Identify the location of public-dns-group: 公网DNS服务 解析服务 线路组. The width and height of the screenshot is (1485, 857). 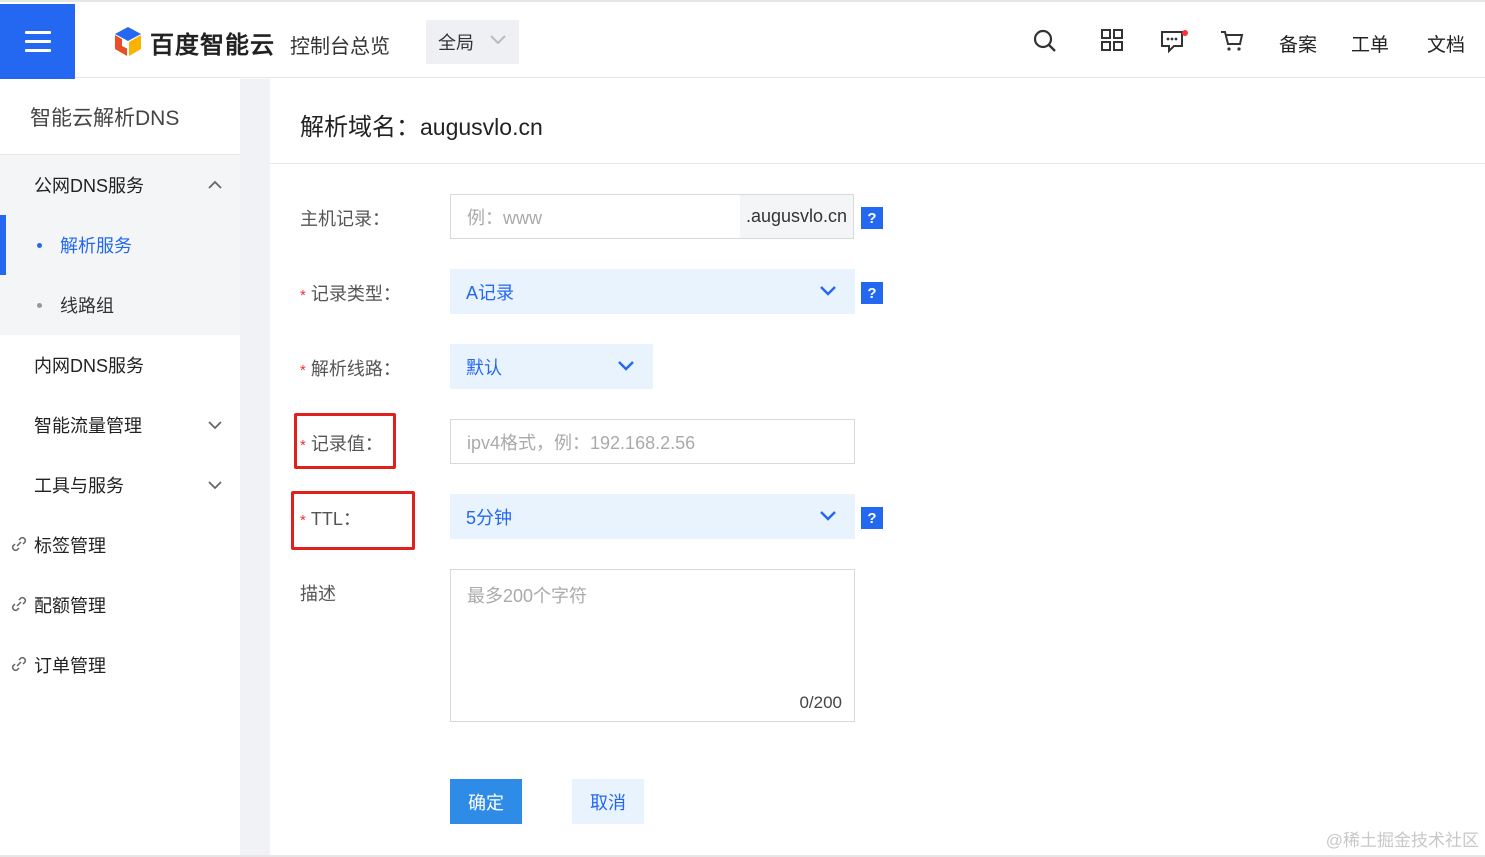
(120, 245).